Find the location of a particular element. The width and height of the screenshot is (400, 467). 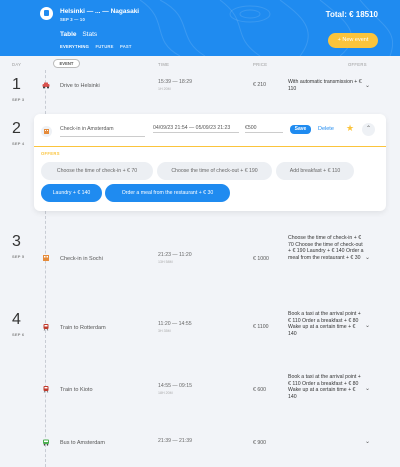

event-price: € 1100 is located at coordinates (261, 327).